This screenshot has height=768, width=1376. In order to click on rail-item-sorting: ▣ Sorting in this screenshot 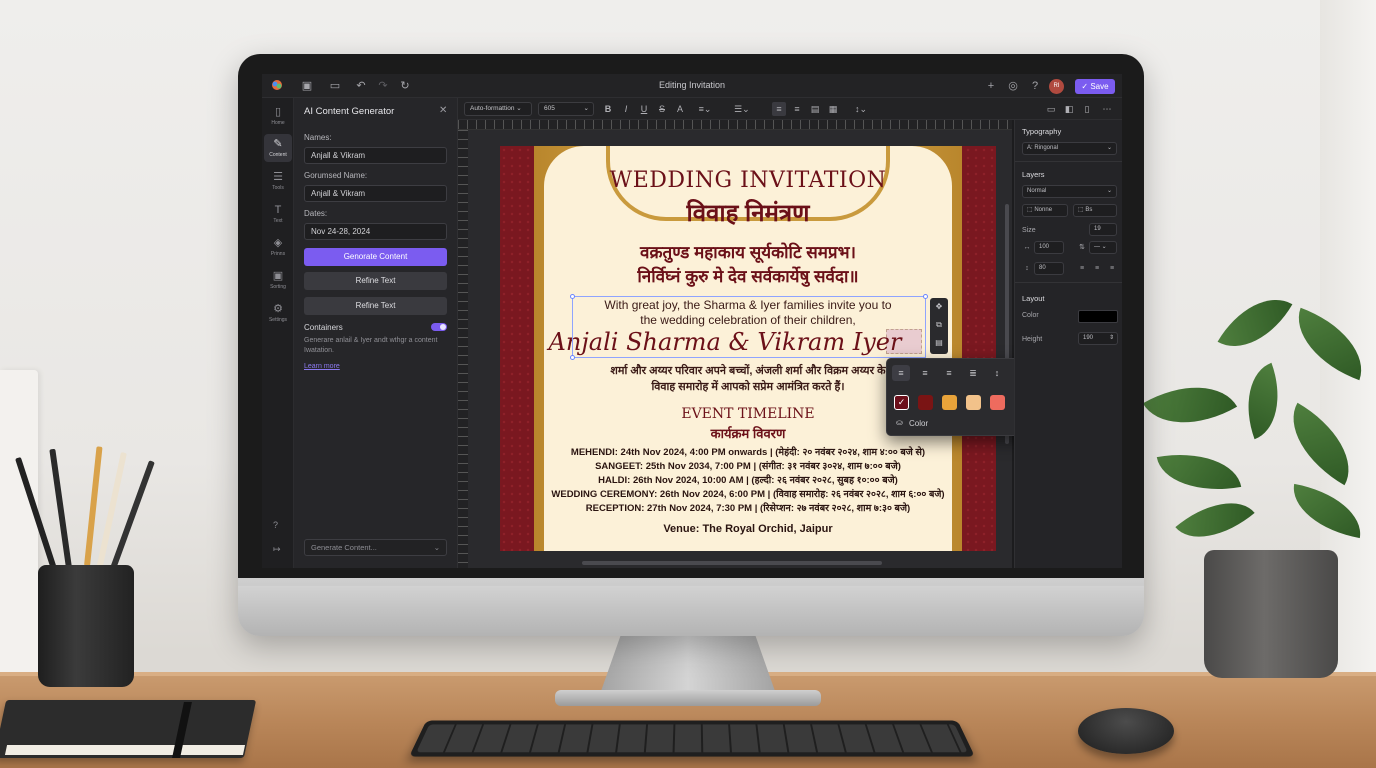, I will do `click(278, 280)`.